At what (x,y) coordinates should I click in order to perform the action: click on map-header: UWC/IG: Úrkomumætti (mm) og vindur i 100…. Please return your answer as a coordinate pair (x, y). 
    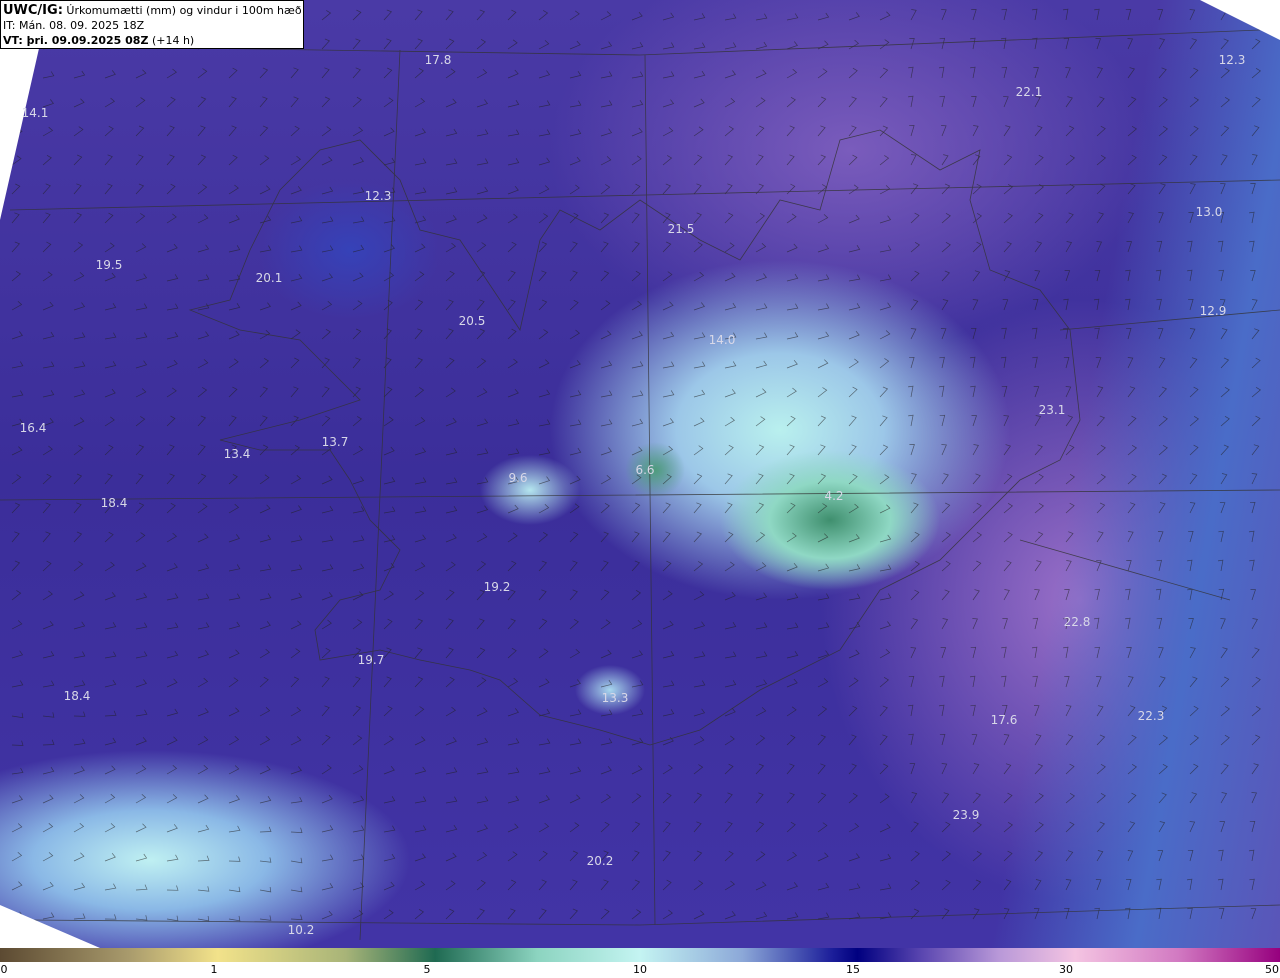
    Looking at the image, I should click on (152, 24).